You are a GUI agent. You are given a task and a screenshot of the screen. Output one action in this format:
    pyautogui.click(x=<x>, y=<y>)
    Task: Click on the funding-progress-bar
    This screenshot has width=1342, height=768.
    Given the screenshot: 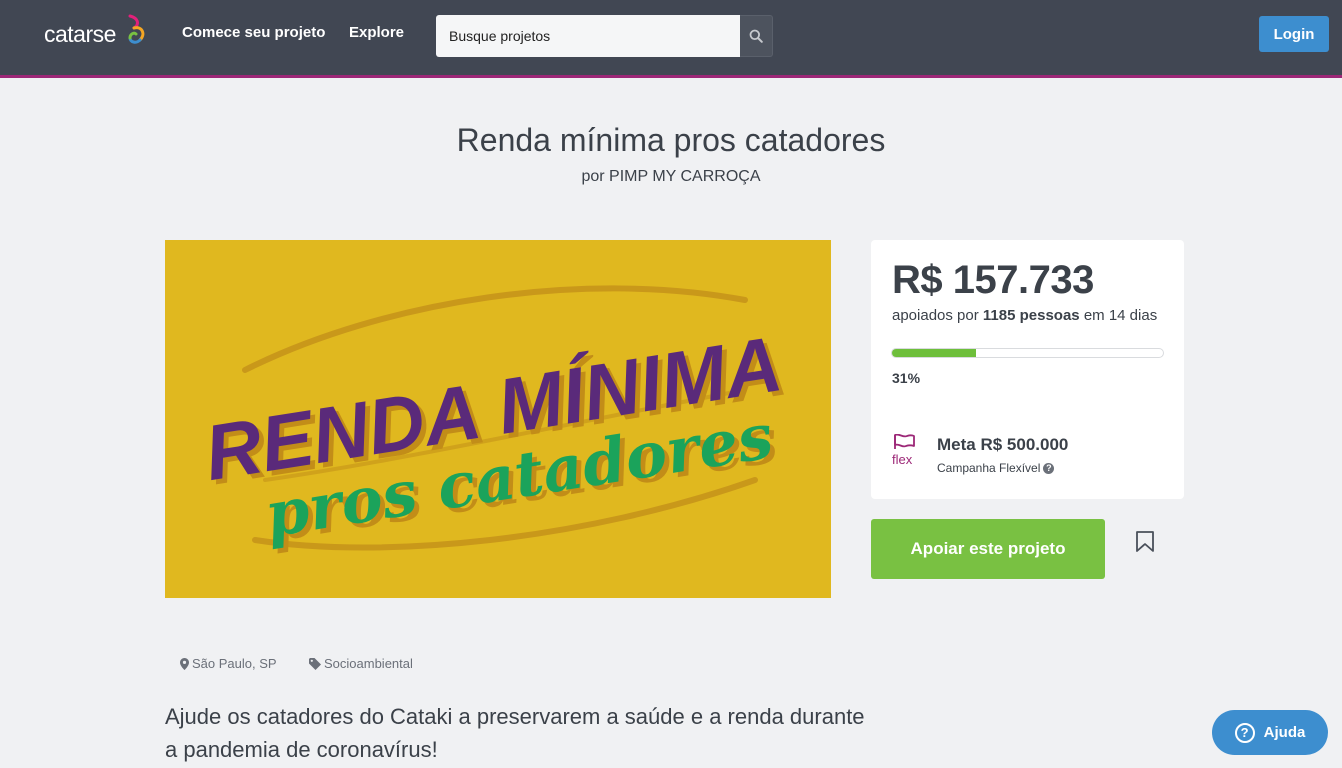 What is the action you would take?
    pyautogui.click(x=1027, y=353)
    